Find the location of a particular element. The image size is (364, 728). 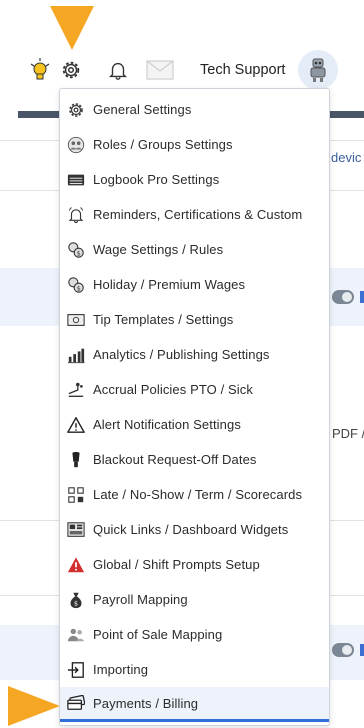

logbook-icon is located at coordinates (76, 180).